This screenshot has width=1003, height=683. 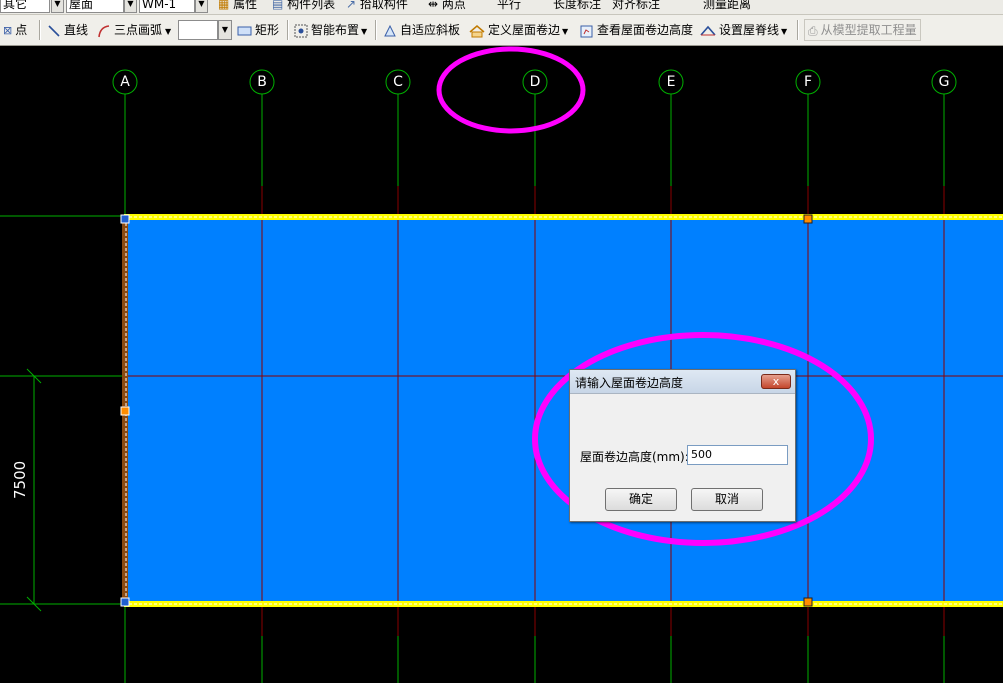 What do you see at coordinates (67, 30) in the screenshot?
I see `line-button: 直线` at bounding box center [67, 30].